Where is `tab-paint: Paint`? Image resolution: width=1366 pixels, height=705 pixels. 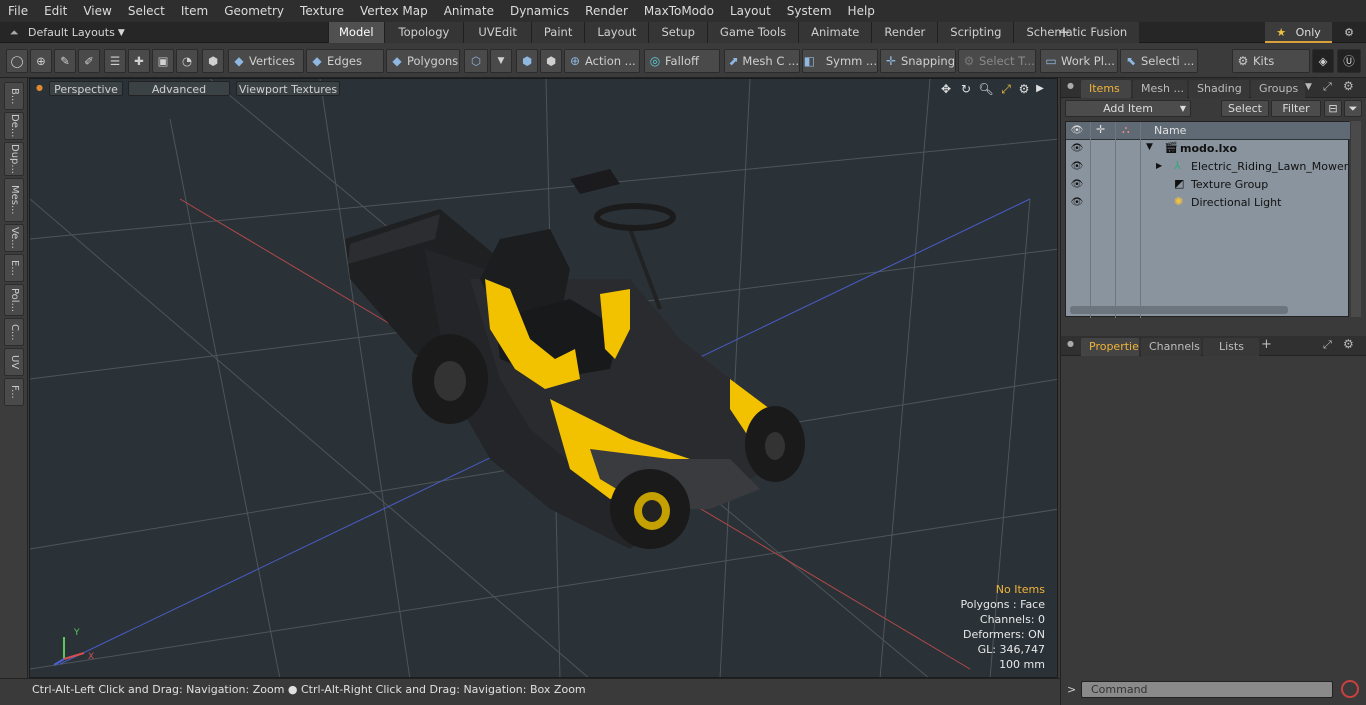
tab-paint: Paint is located at coordinates (557, 32).